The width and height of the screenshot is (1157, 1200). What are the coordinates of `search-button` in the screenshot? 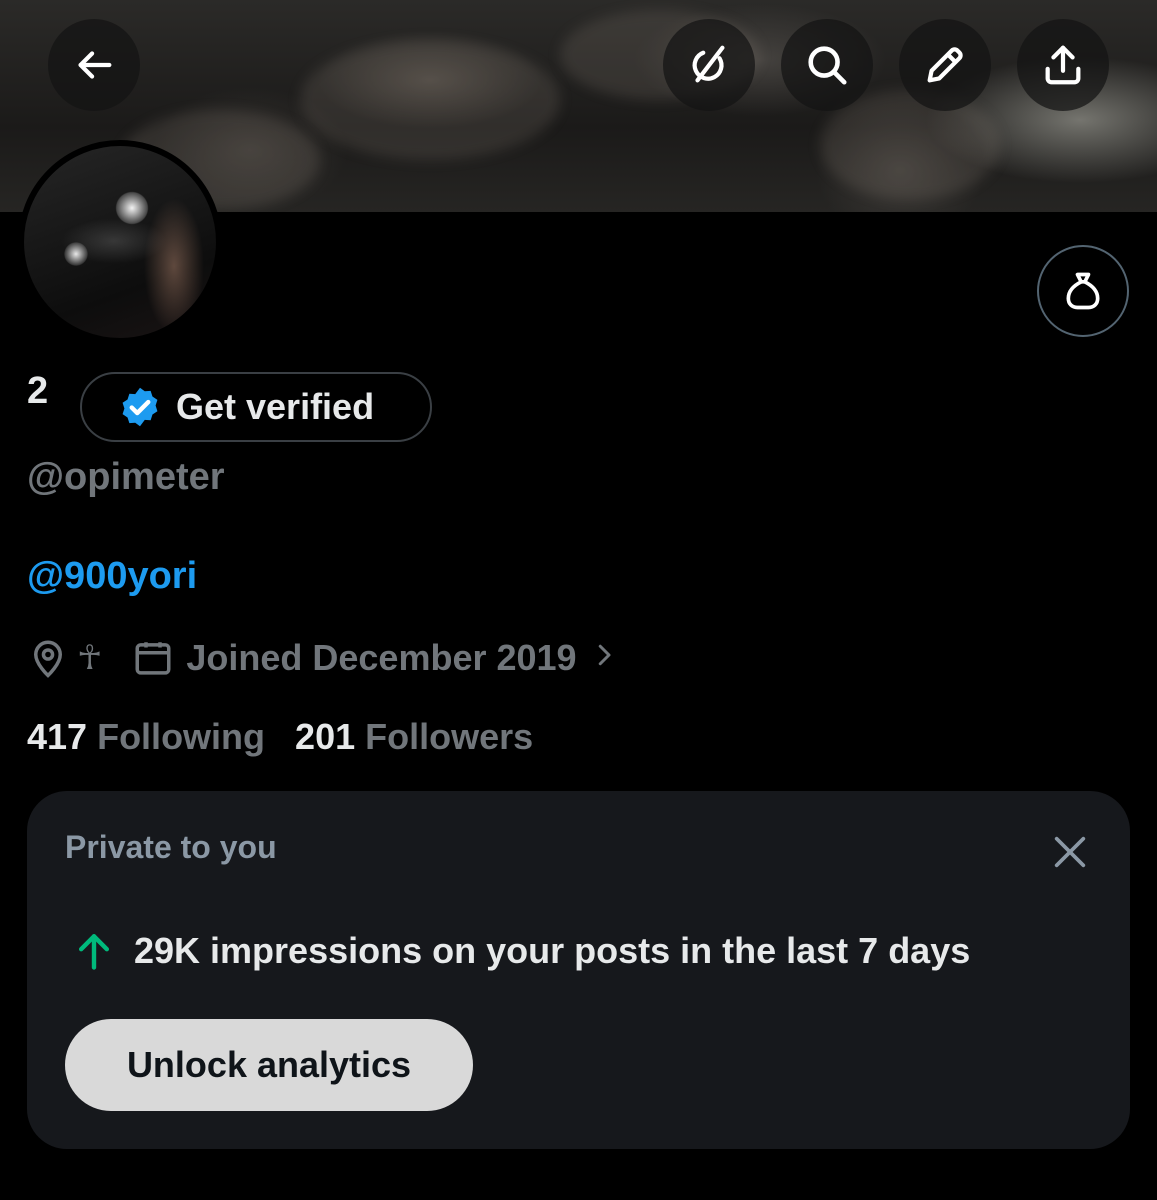 It's located at (827, 65).